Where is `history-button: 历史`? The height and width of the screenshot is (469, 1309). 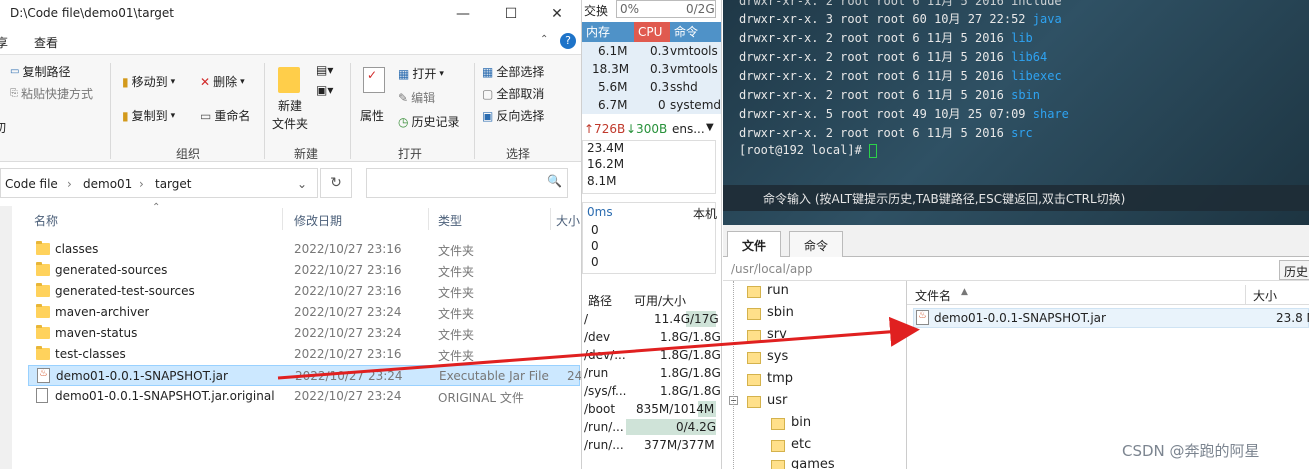 history-button: 历史 is located at coordinates (1294, 270).